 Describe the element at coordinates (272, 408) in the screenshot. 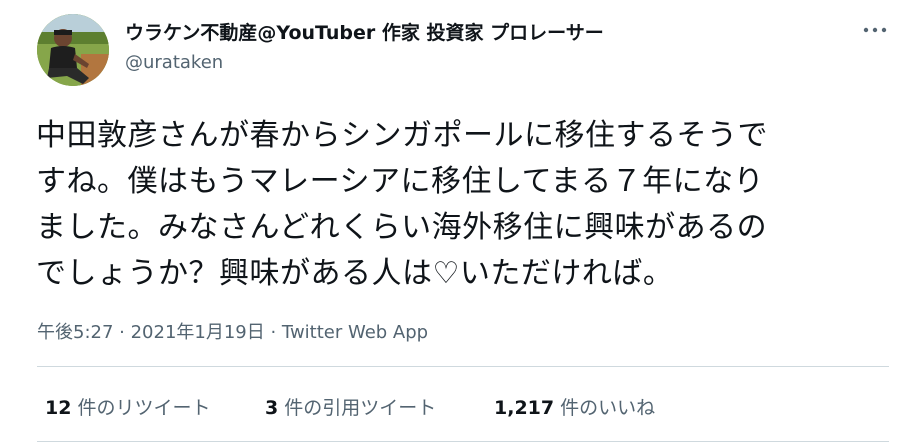

I see `quote-tweets-count: 3` at that location.